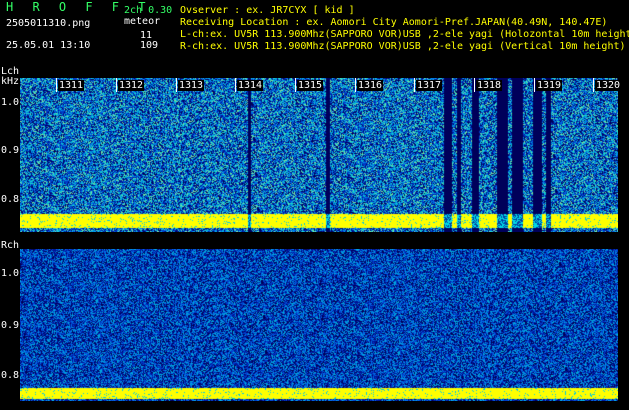  I want to click on time-tick-label: 1314, so click(250, 85).